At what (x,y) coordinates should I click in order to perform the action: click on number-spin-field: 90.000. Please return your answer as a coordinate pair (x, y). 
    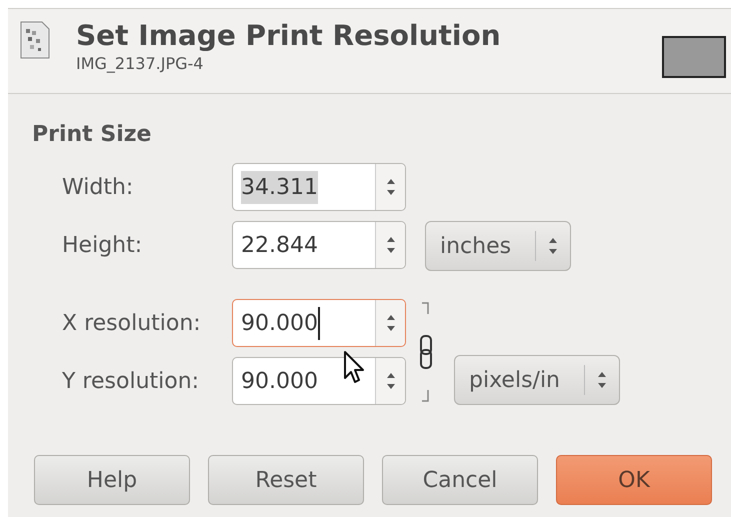
    Looking at the image, I should click on (319, 323).